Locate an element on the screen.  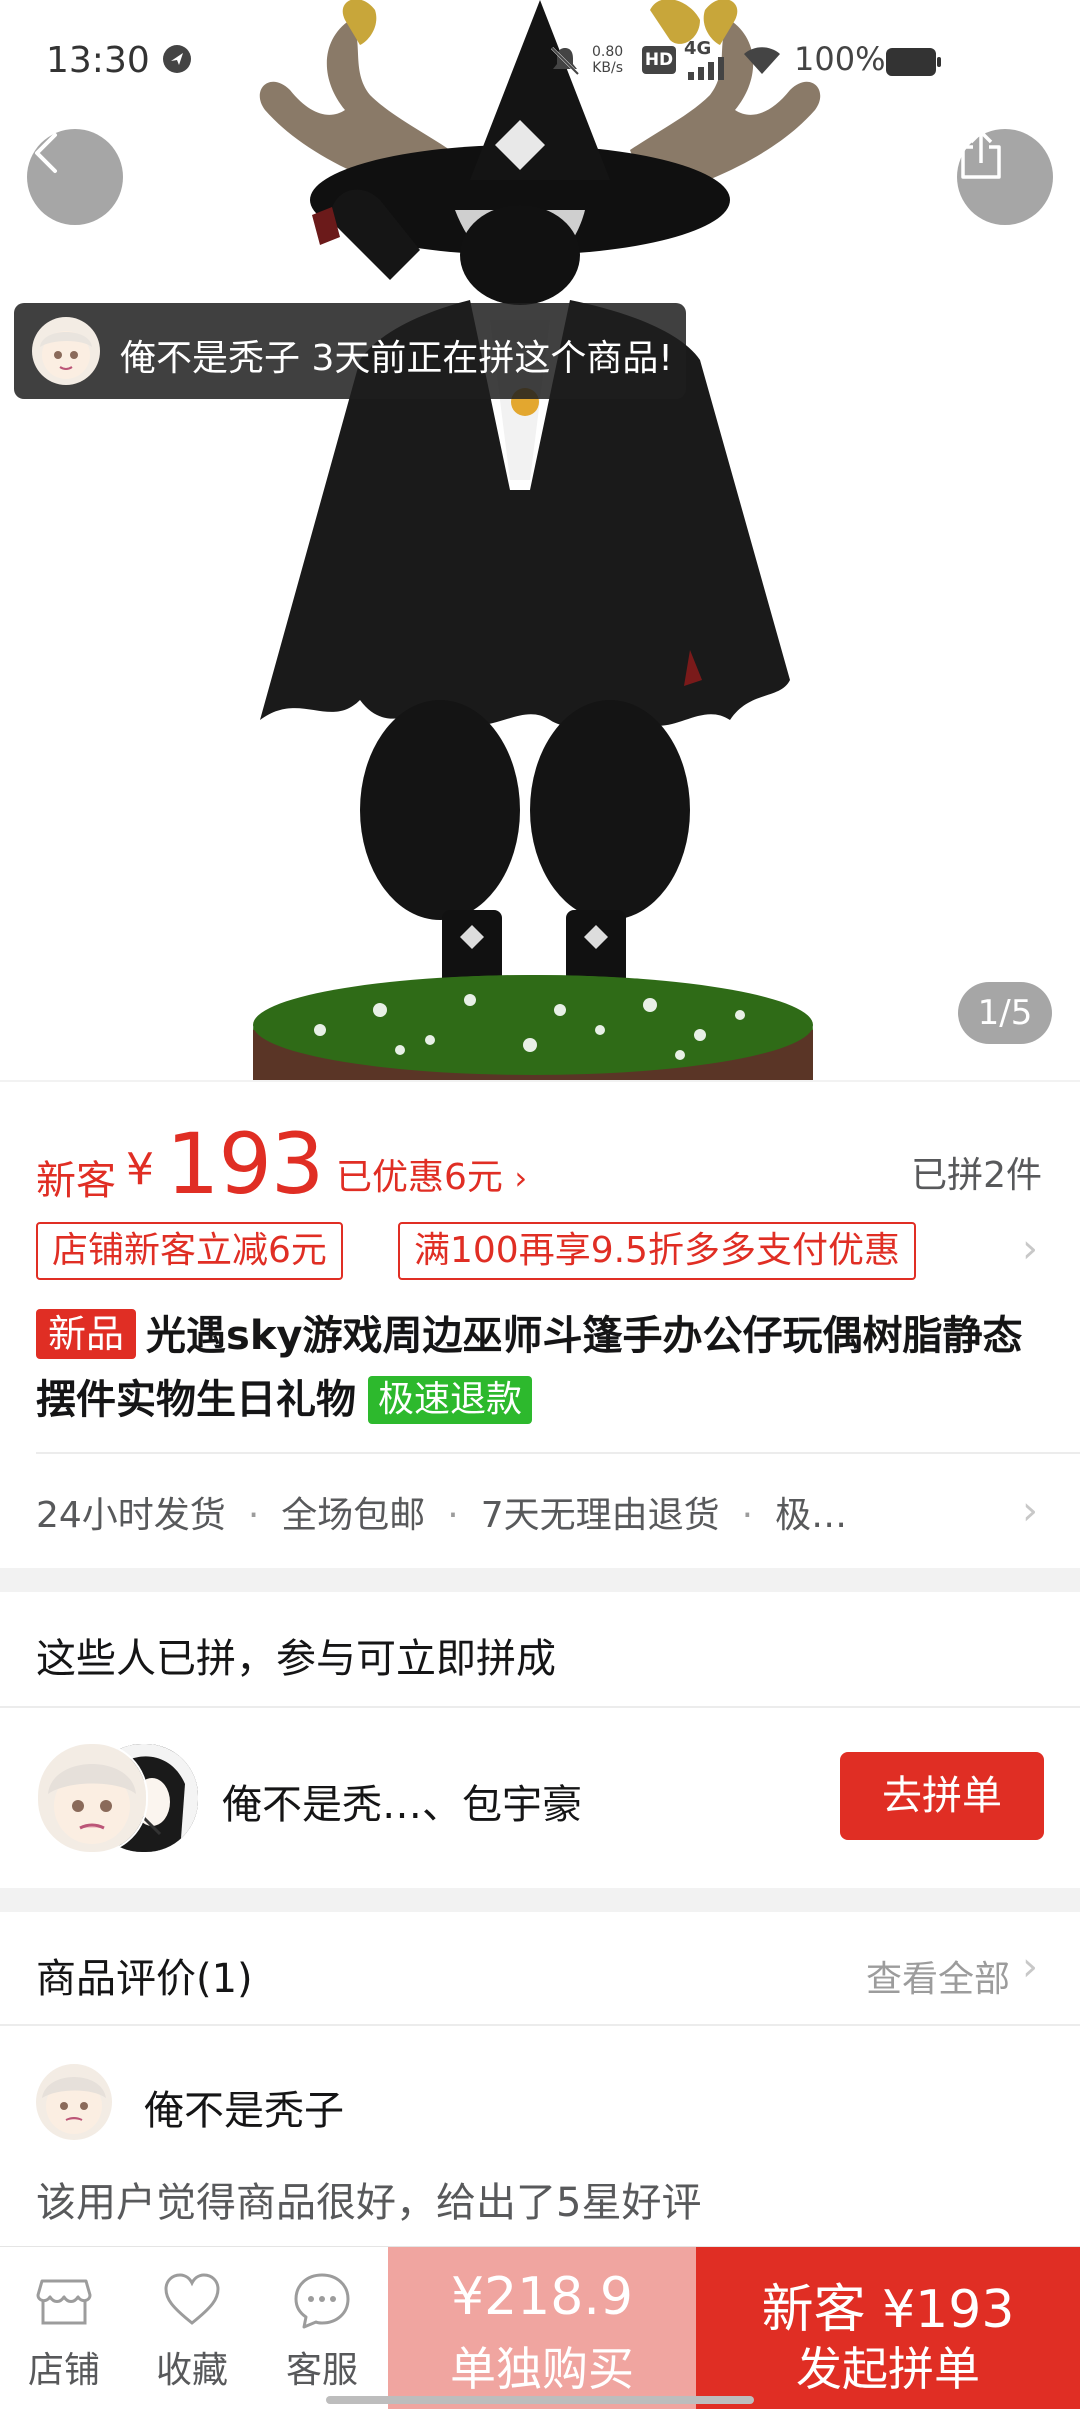
currency-symbol: ¥ is located at coordinates (140, 1169).